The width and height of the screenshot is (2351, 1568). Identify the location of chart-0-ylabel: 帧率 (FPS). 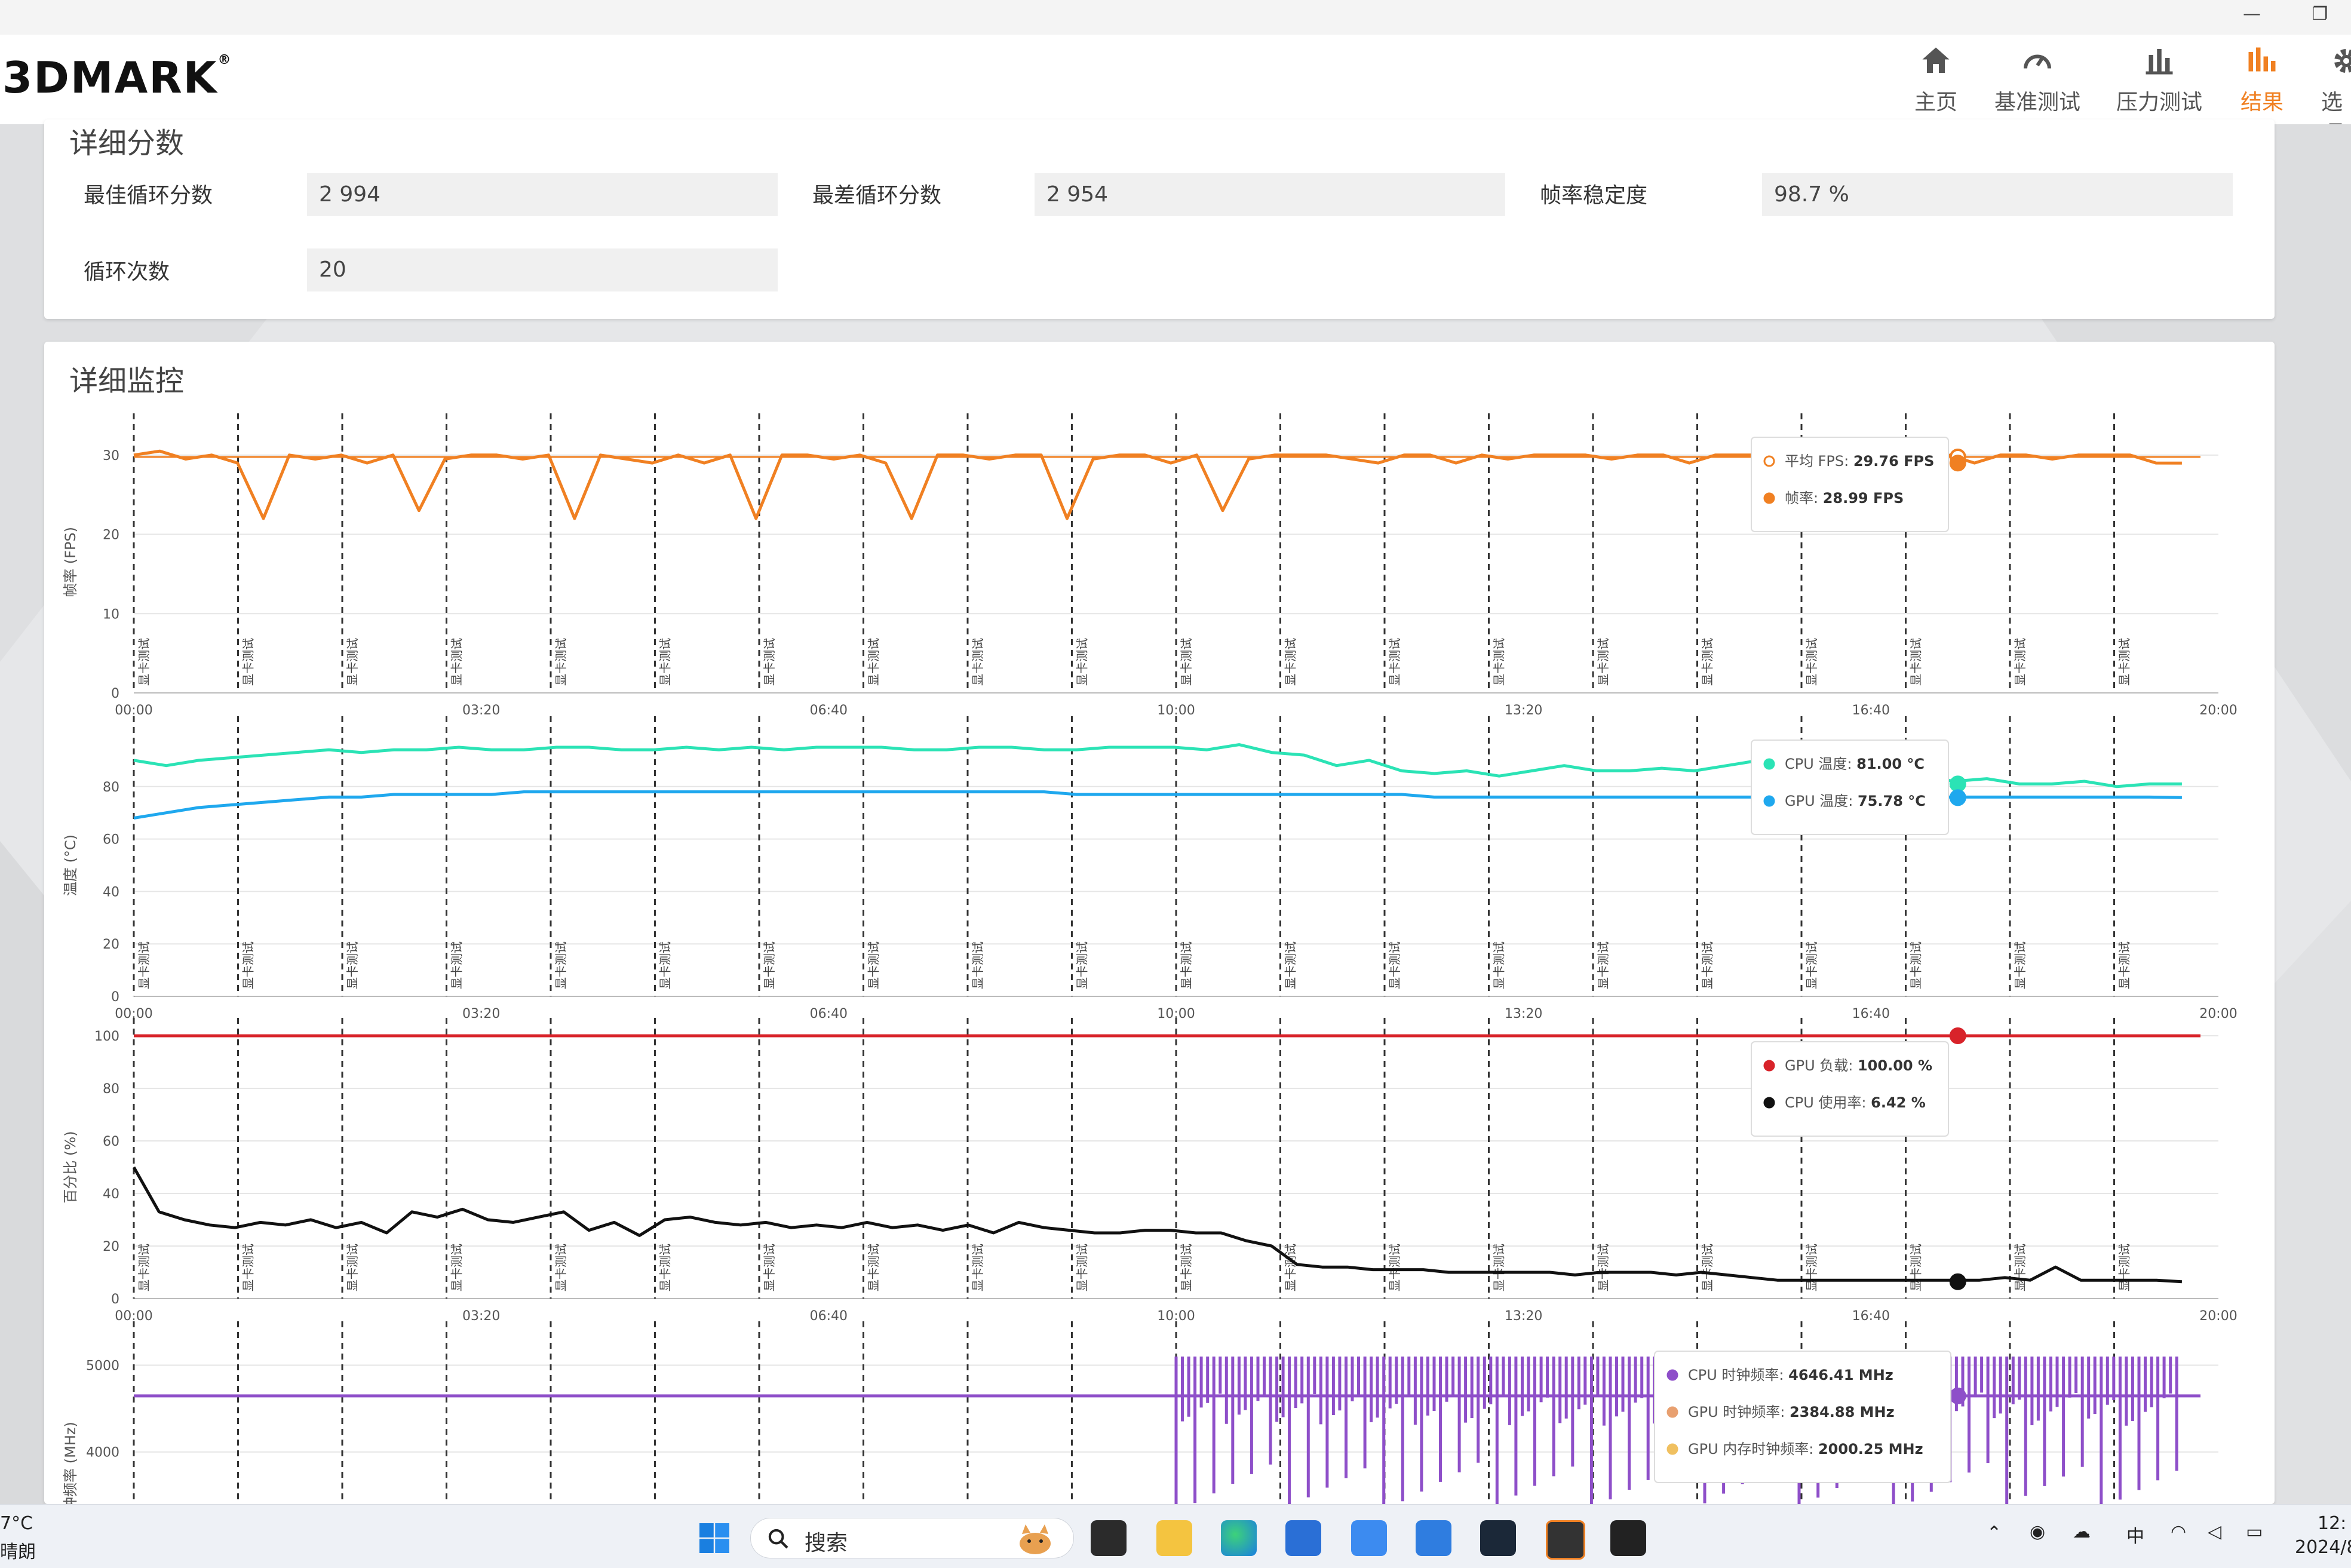
(70, 562).